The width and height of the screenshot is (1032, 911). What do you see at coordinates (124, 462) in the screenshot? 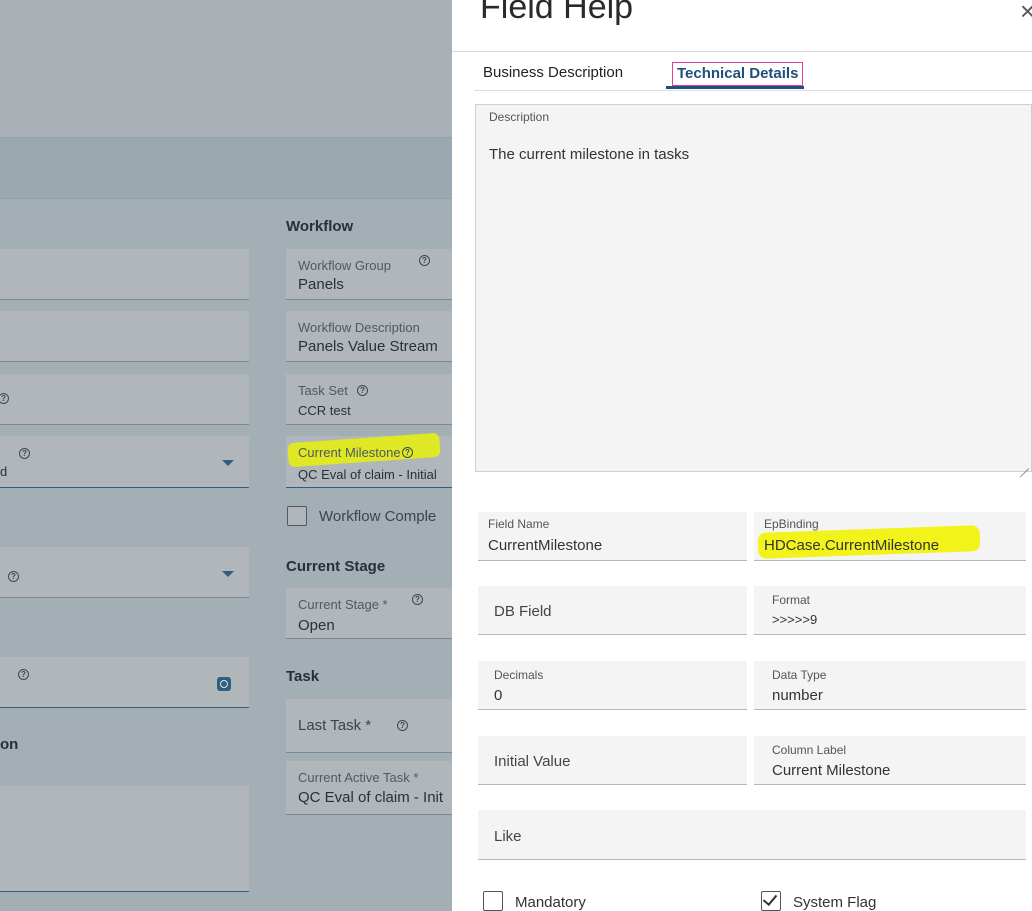
I see `left-dropdown-1: ? d` at bounding box center [124, 462].